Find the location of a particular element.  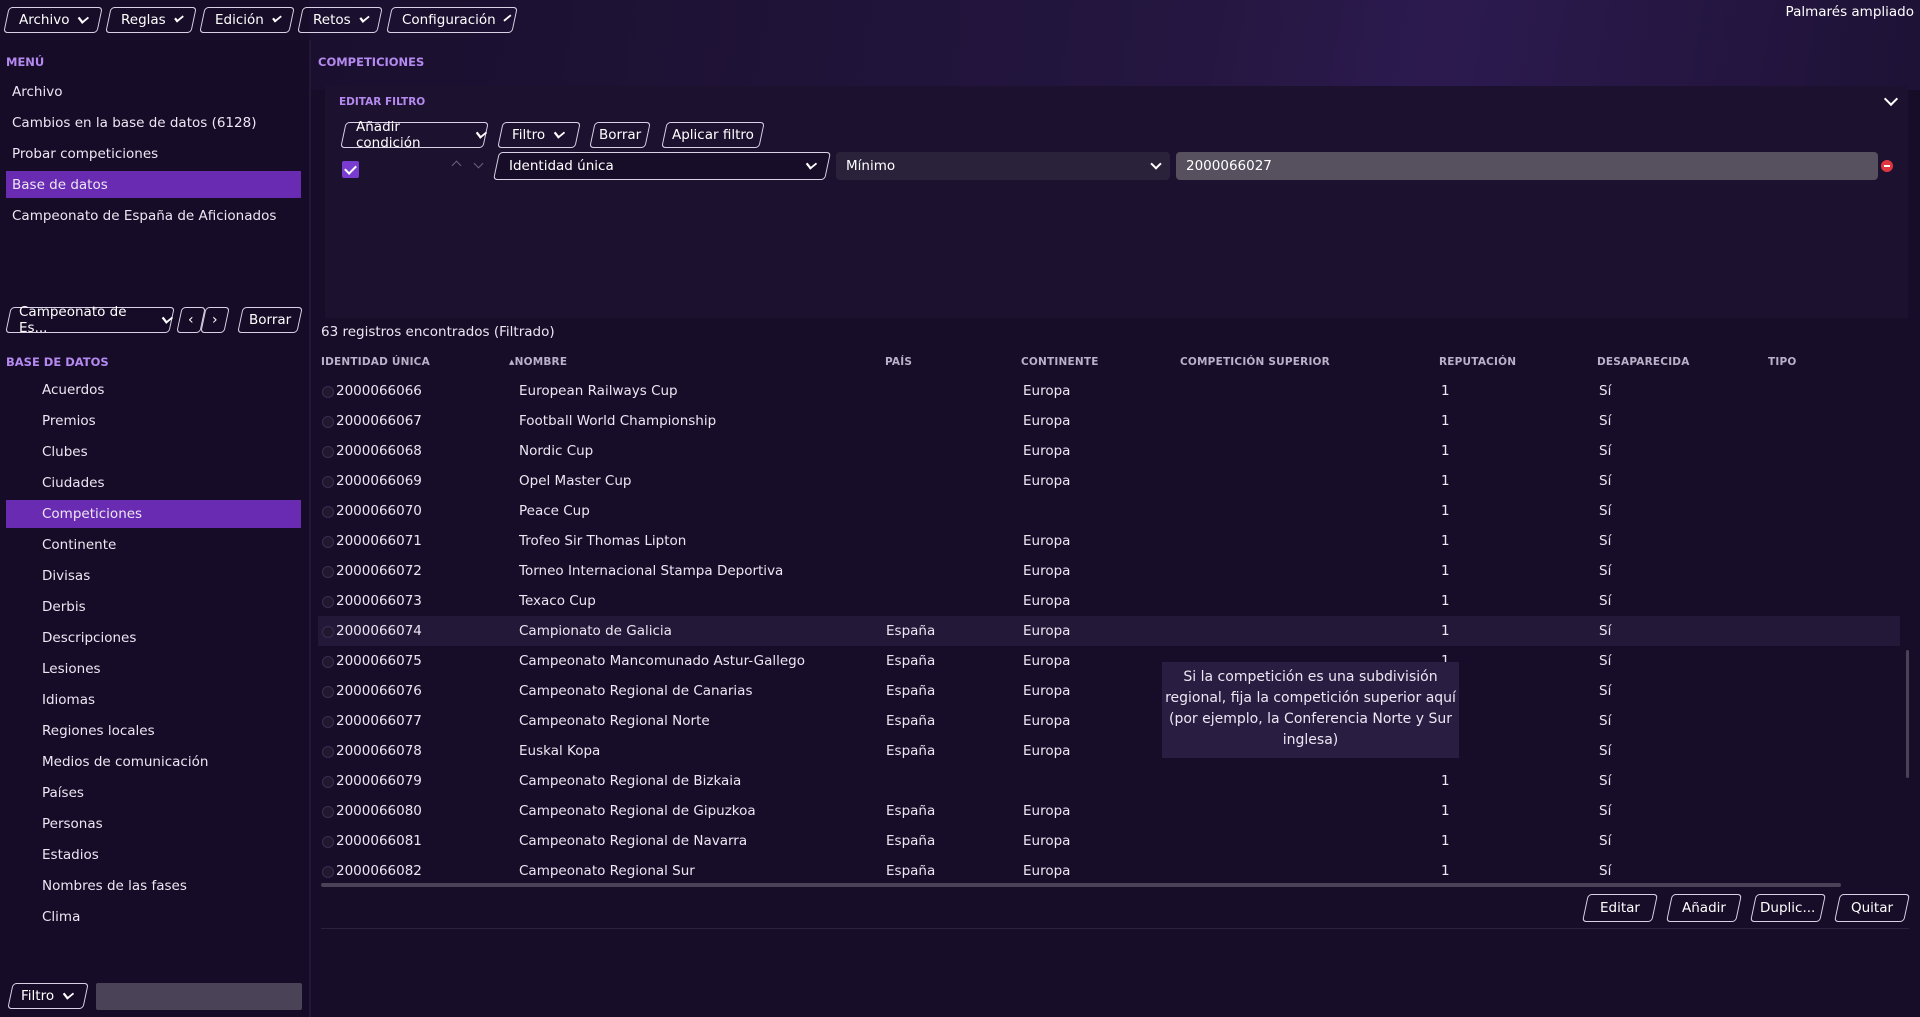

collapse-chevron-icon is located at coordinates (1891, 99).